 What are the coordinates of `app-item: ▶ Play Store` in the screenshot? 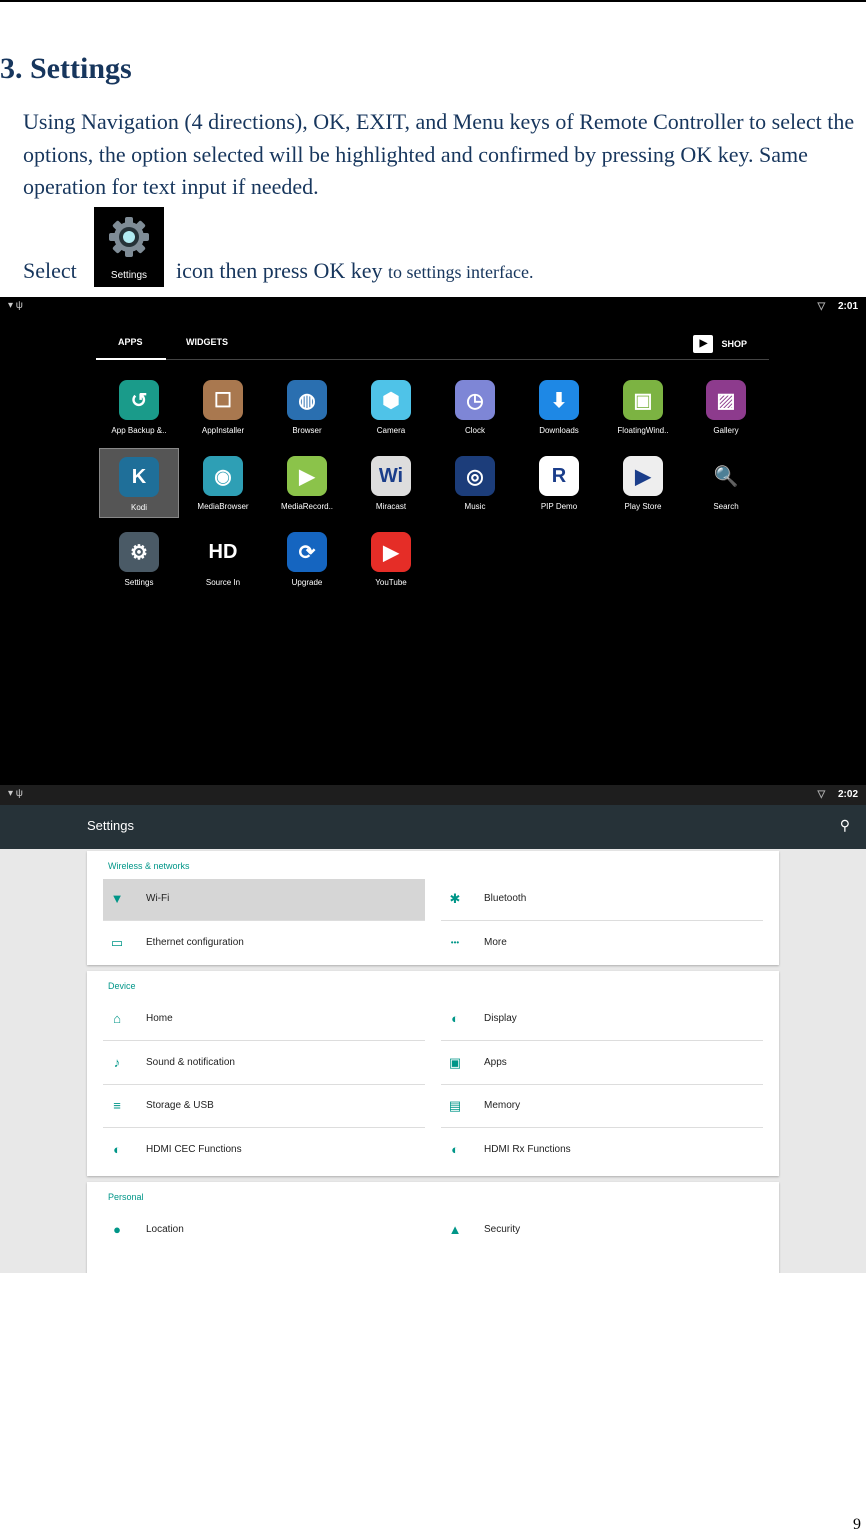 It's located at (643, 483).